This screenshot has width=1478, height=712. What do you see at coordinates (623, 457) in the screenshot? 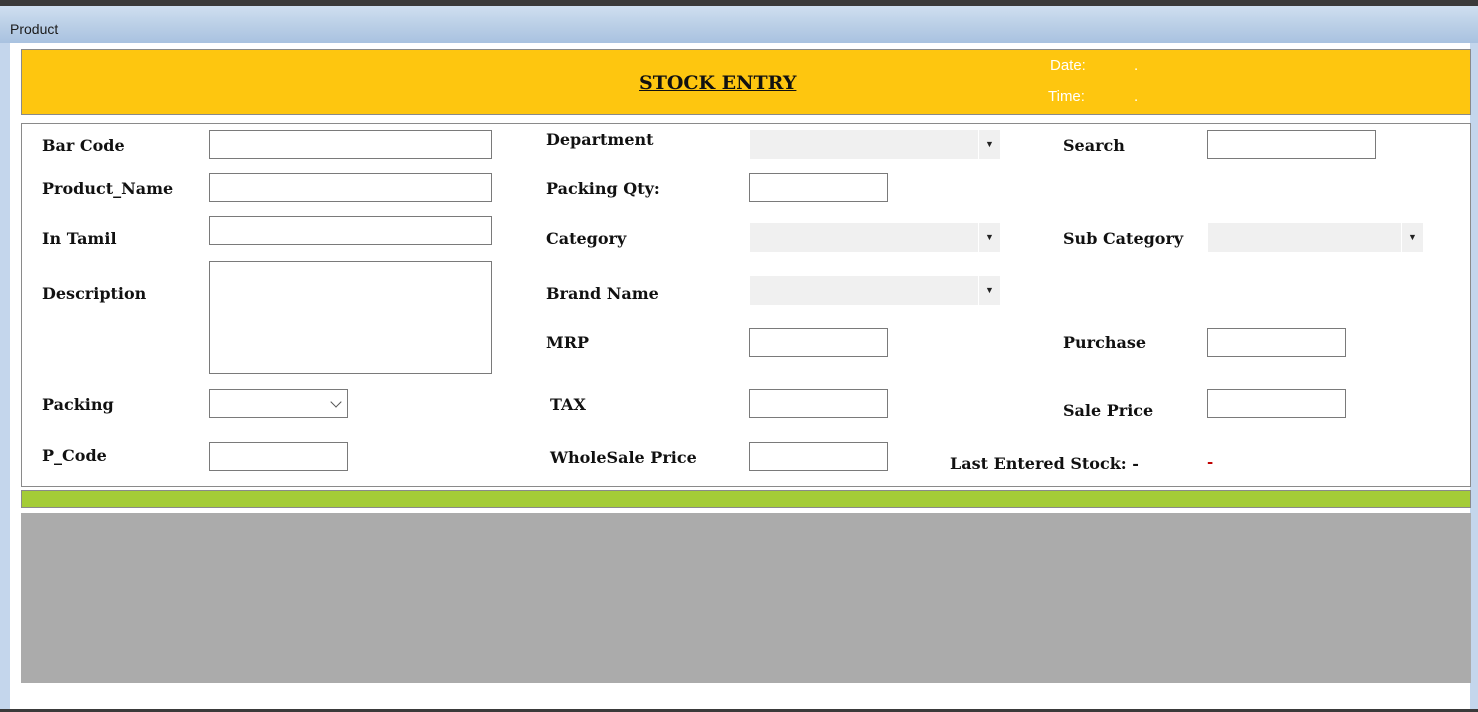
I see `wholesale-price-label: WholeSale Price` at bounding box center [623, 457].